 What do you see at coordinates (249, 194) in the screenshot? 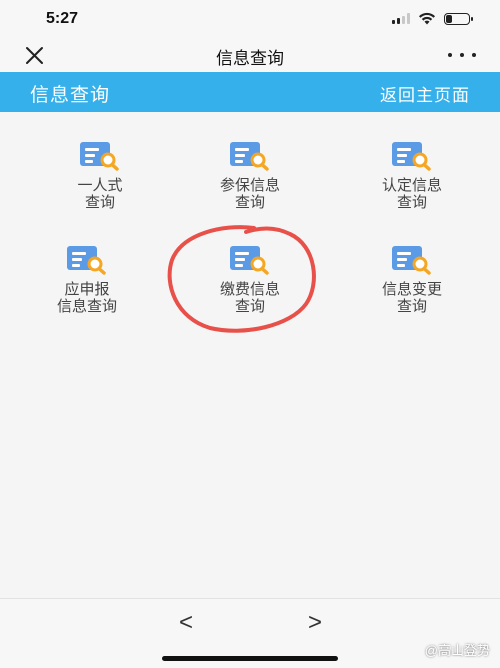
I see `menu-item-label: 参保信息 查询` at bounding box center [249, 194].